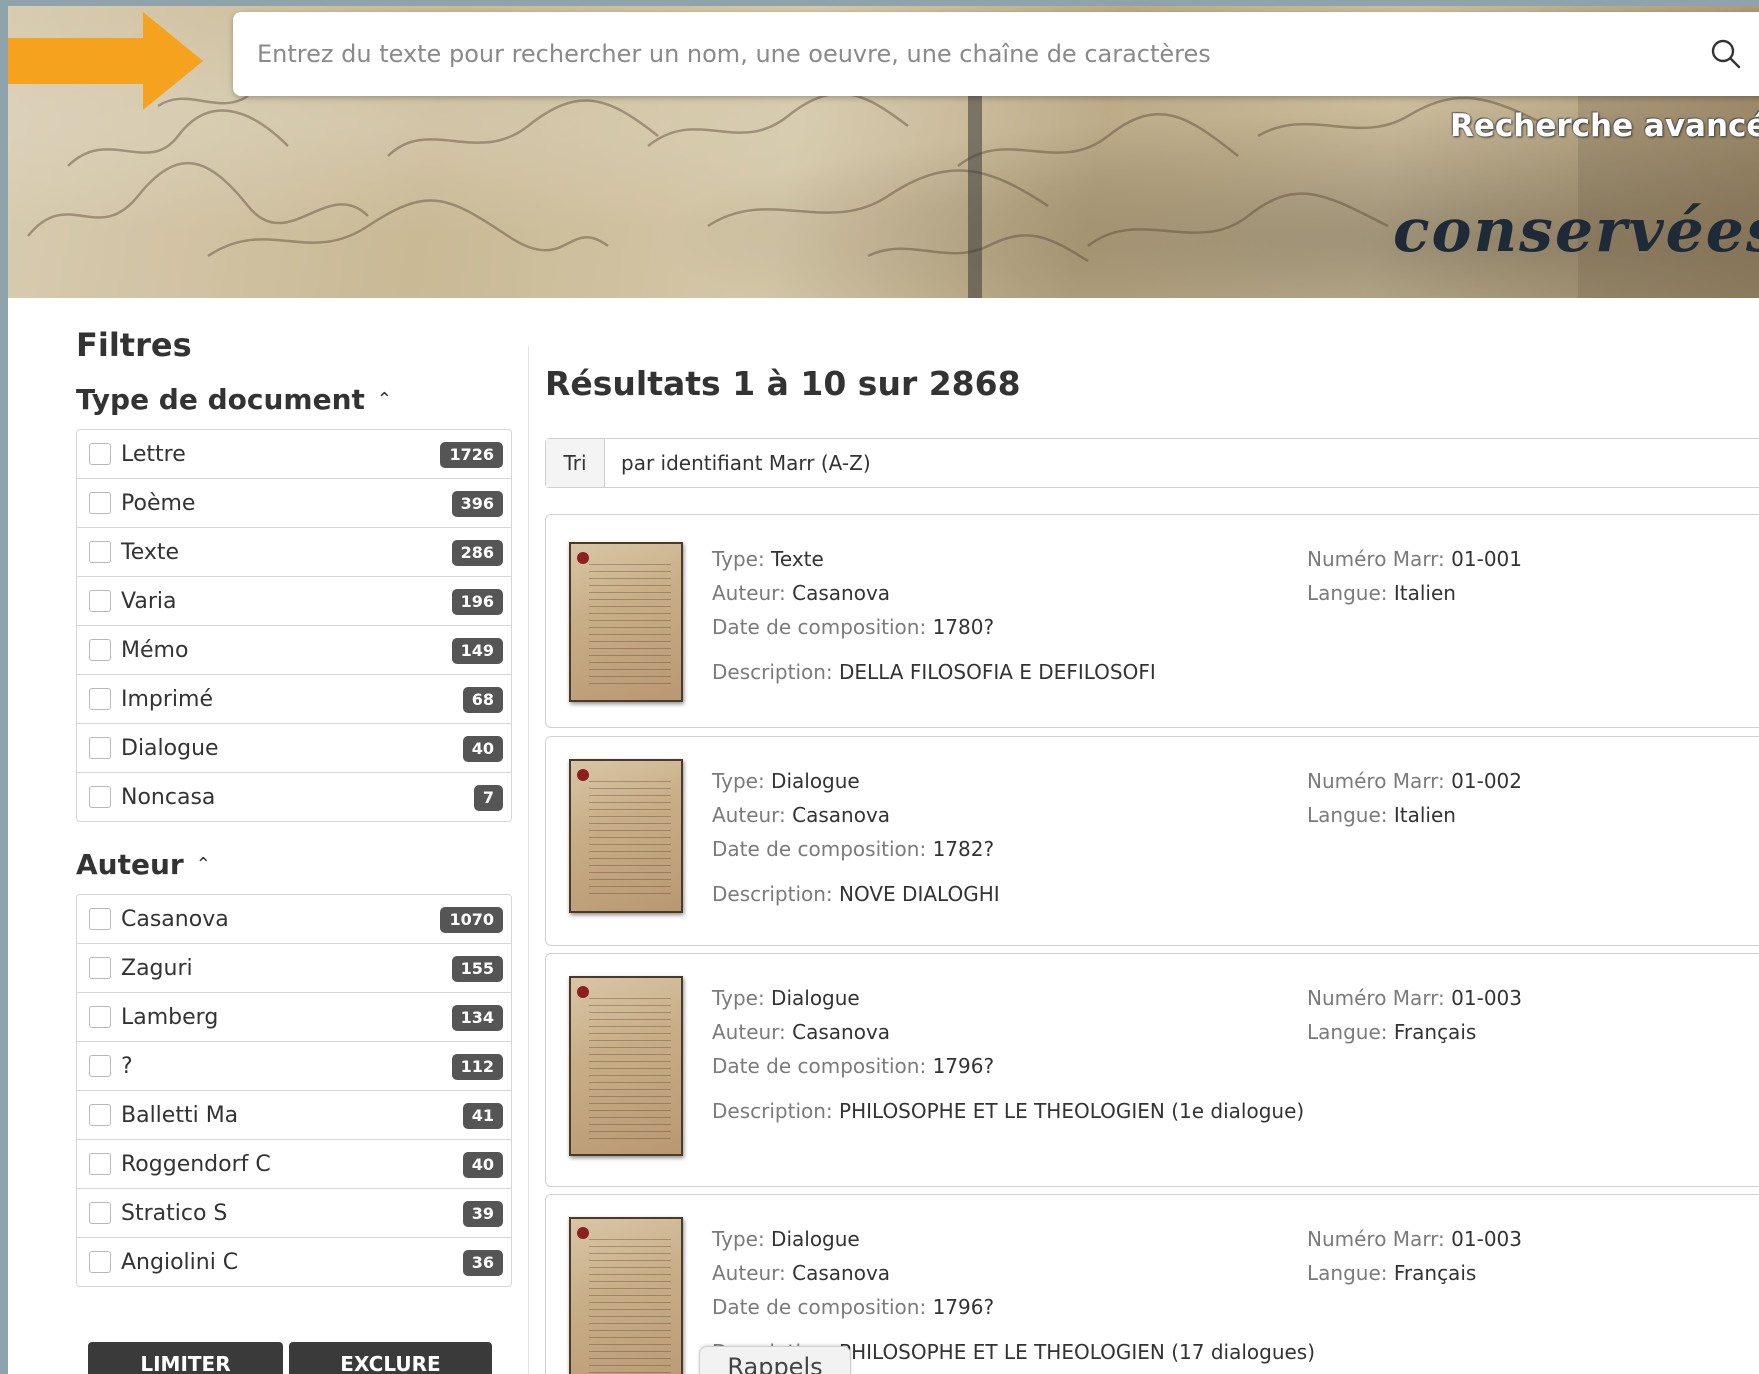 Image resolution: width=1759 pixels, height=1374 pixels. What do you see at coordinates (1347, 593) in the screenshot?
I see `field-label: Langue:` at bounding box center [1347, 593].